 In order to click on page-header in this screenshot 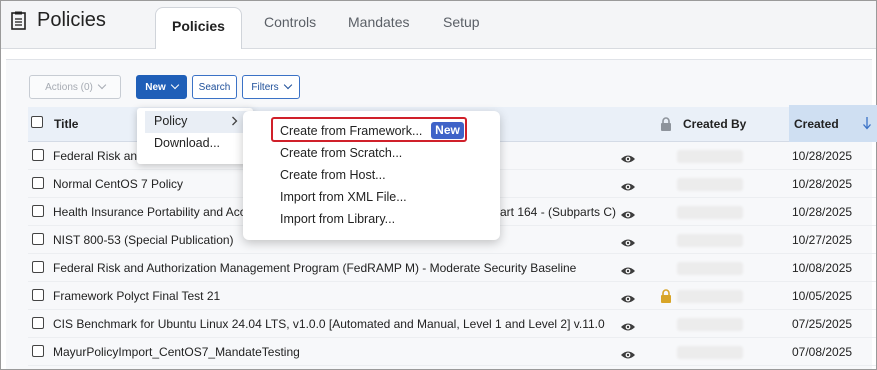, I will do `click(438, 25)`.